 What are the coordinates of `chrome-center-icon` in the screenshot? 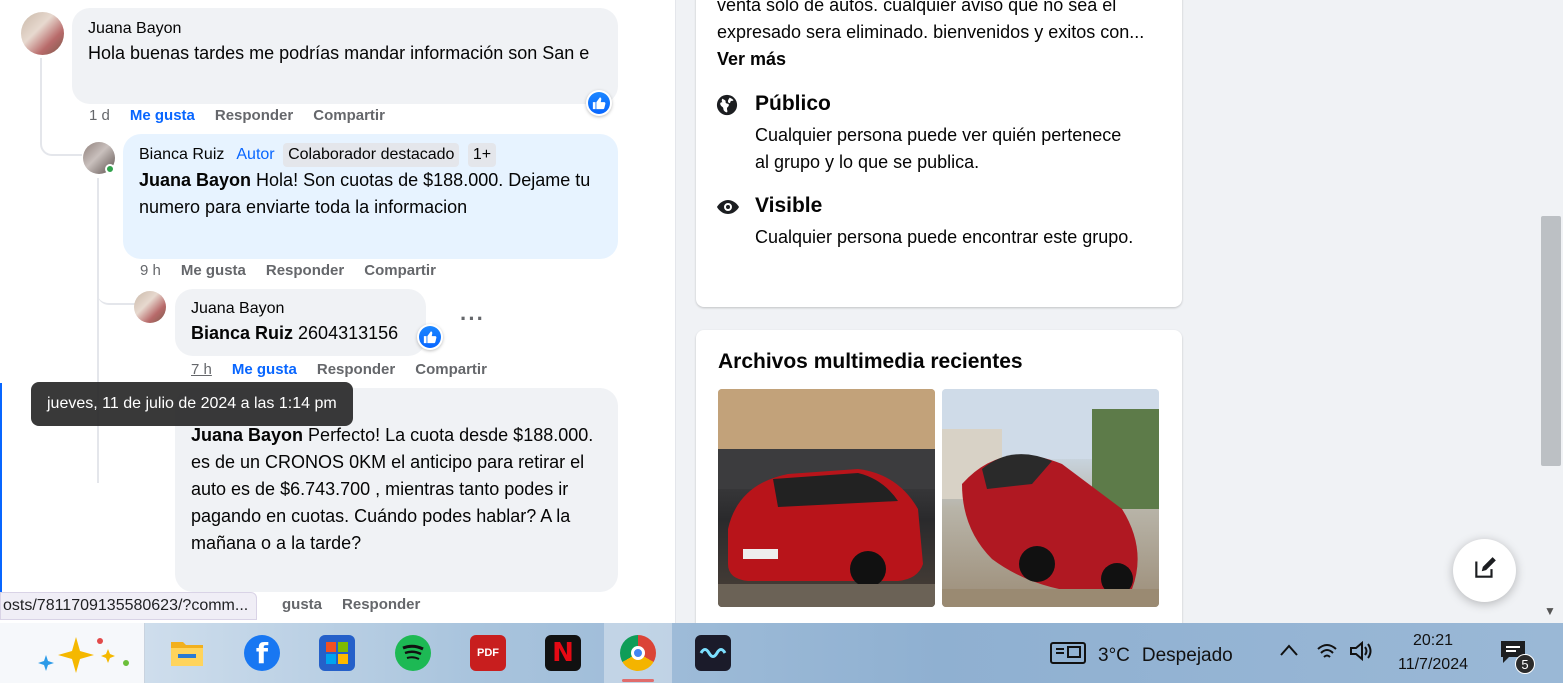 It's located at (638, 653).